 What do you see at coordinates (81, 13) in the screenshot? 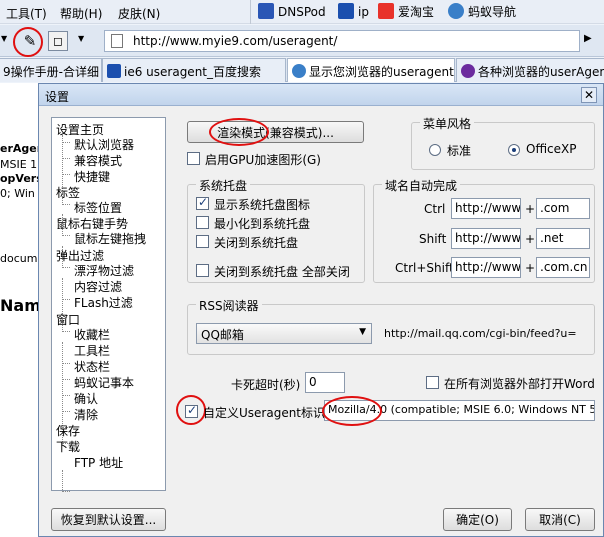
I see `menu-help: 帮助(H)` at bounding box center [81, 13].